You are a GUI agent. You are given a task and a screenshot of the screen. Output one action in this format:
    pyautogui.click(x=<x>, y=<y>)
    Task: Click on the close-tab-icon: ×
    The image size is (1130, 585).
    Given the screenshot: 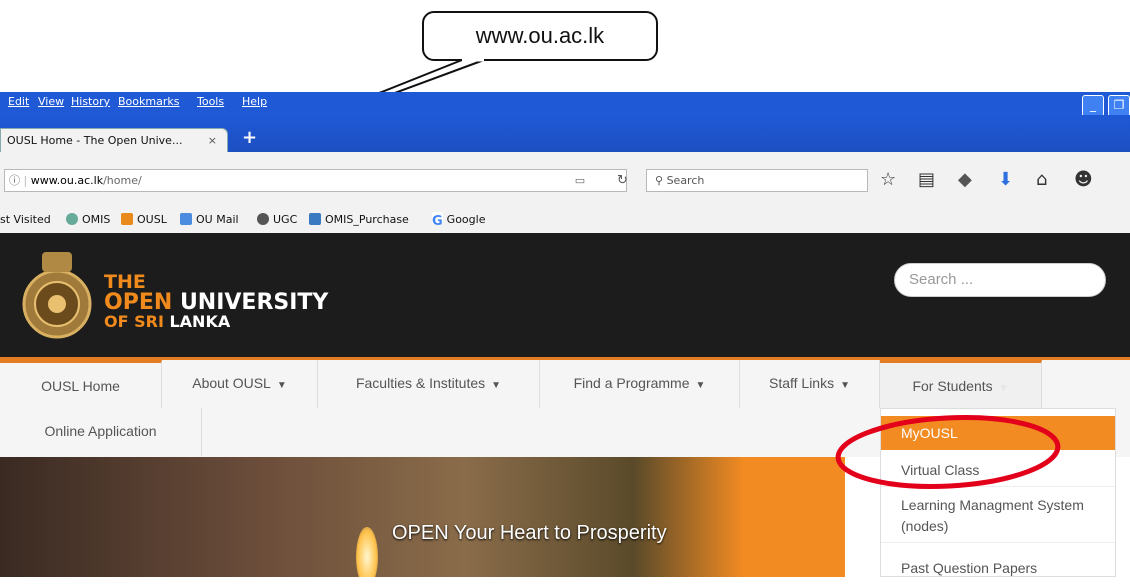 What is the action you would take?
    pyautogui.click(x=212, y=141)
    